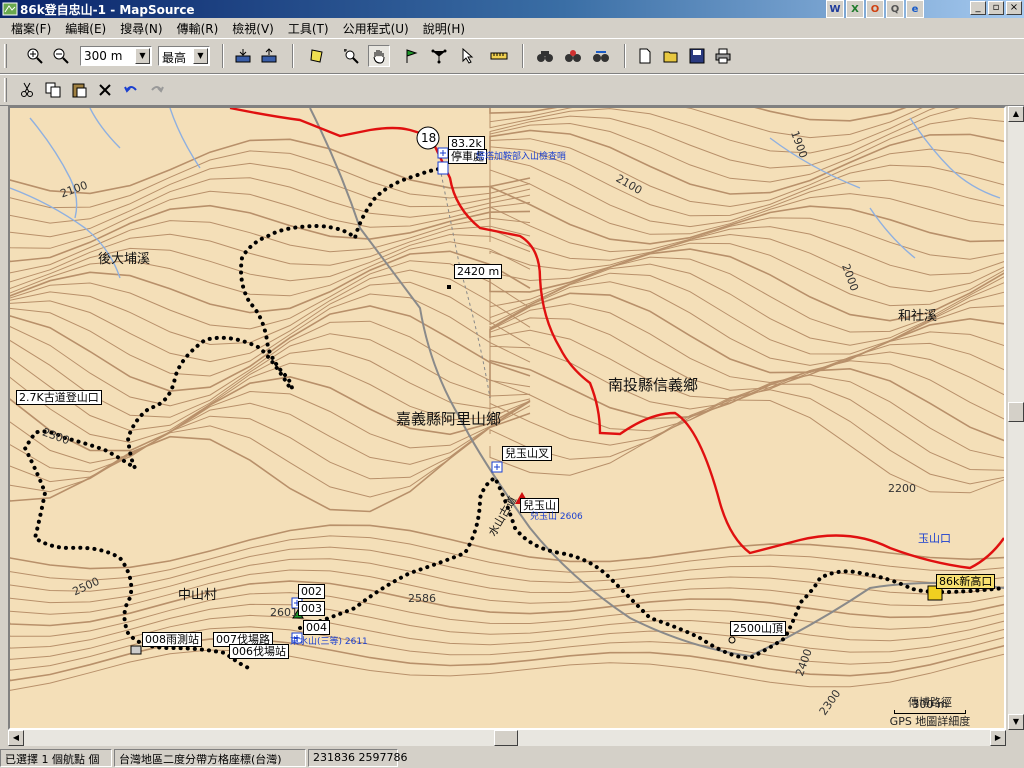 Image resolution: width=1024 pixels, height=768 pixels. What do you see at coordinates (467, 56) in the screenshot?
I see `pointer-tool-icon` at bounding box center [467, 56].